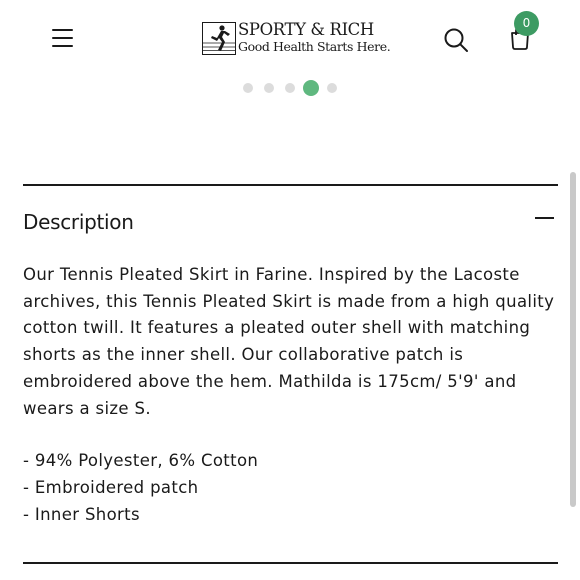  Describe the element at coordinates (544, 218) in the screenshot. I see `minus-icon` at that location.